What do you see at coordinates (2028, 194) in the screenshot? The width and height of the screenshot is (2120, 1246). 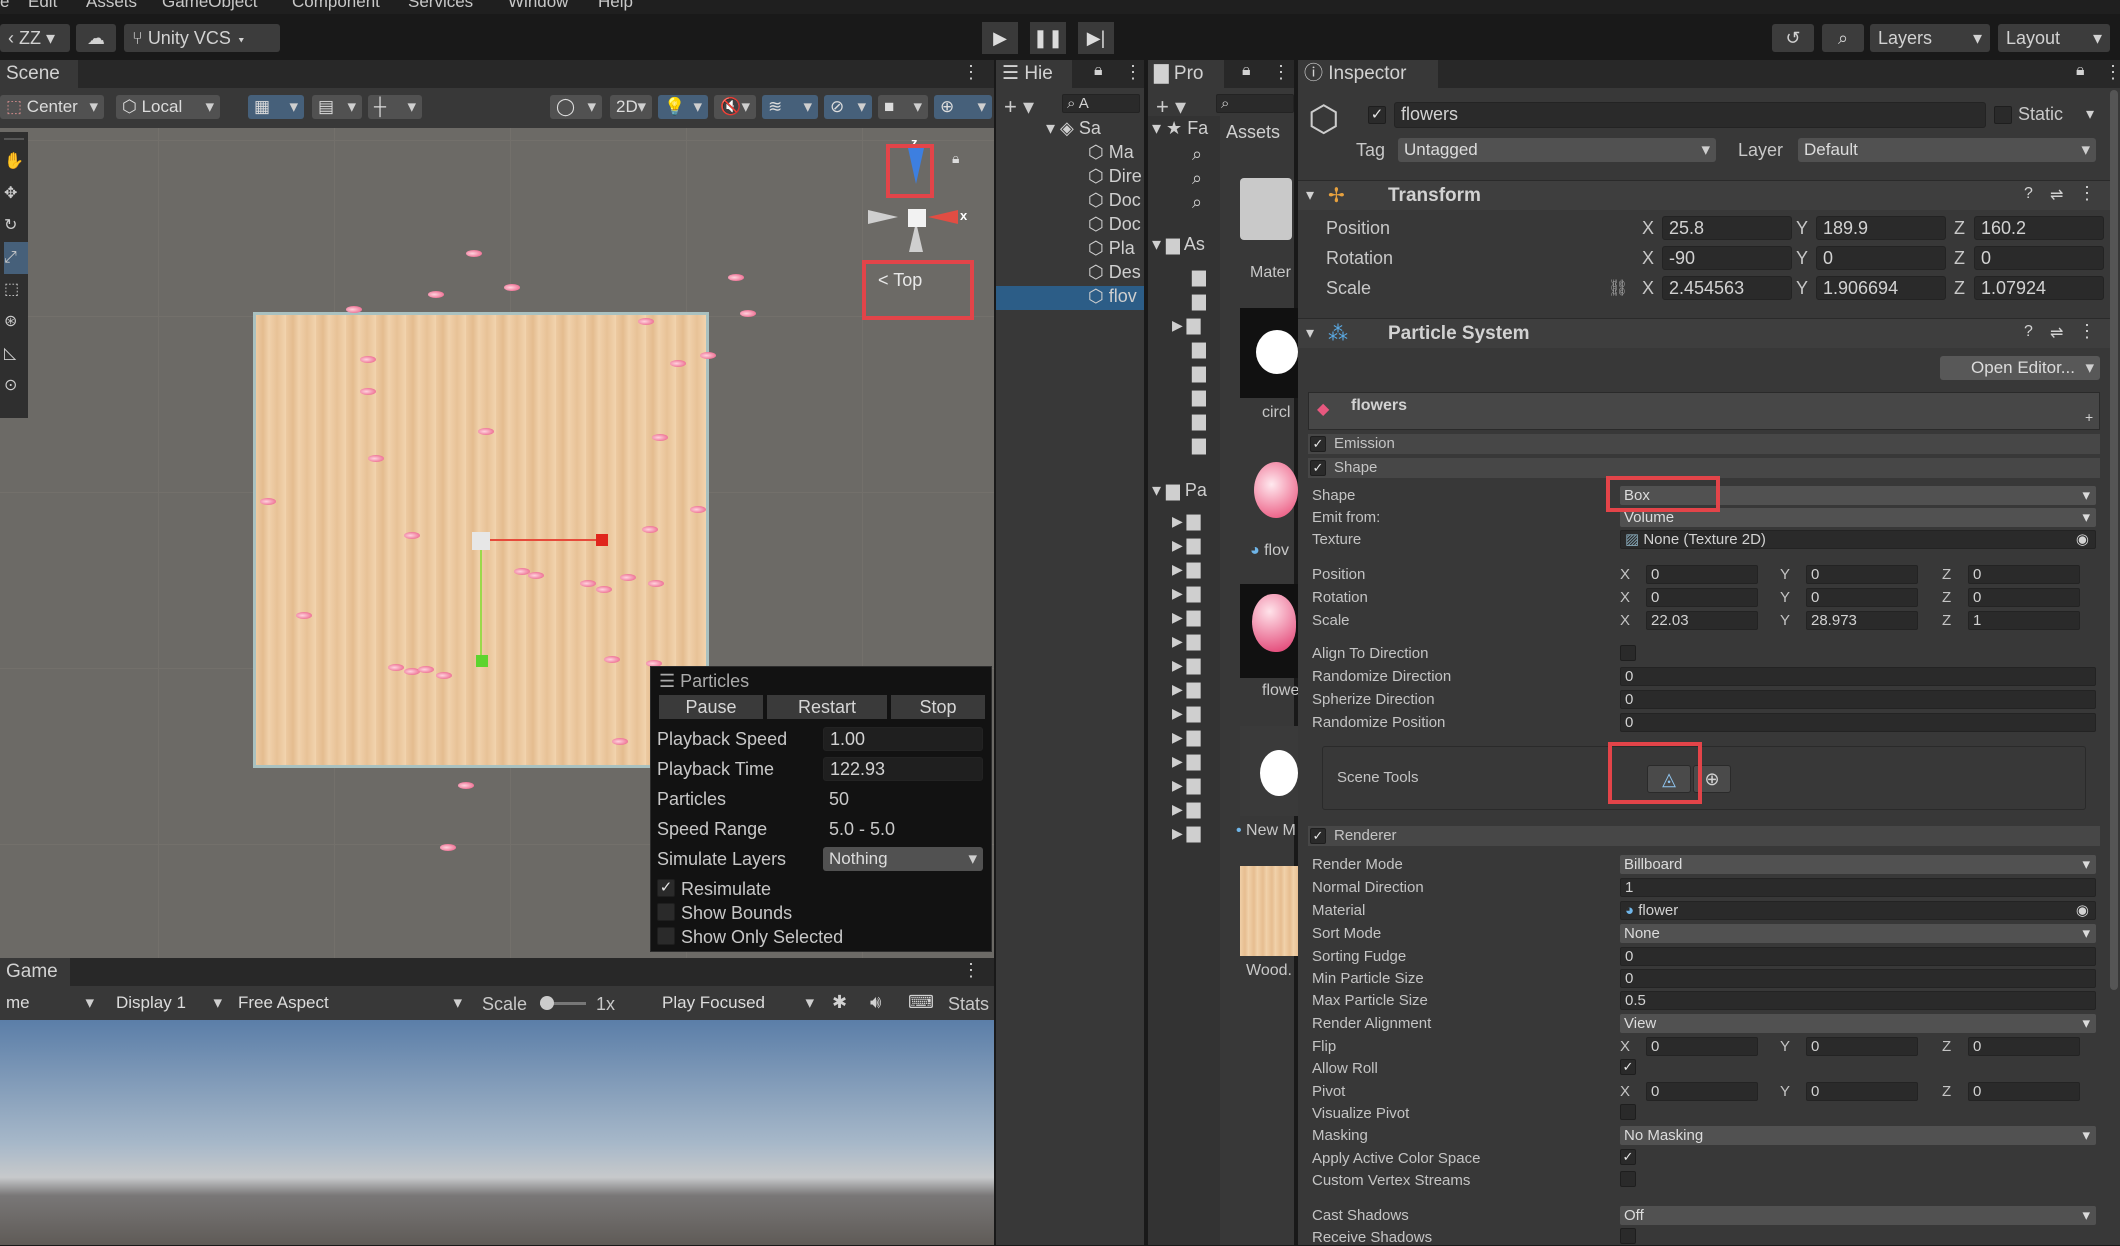 I see `help-icon: ?` at bounding box center [2028, 194].